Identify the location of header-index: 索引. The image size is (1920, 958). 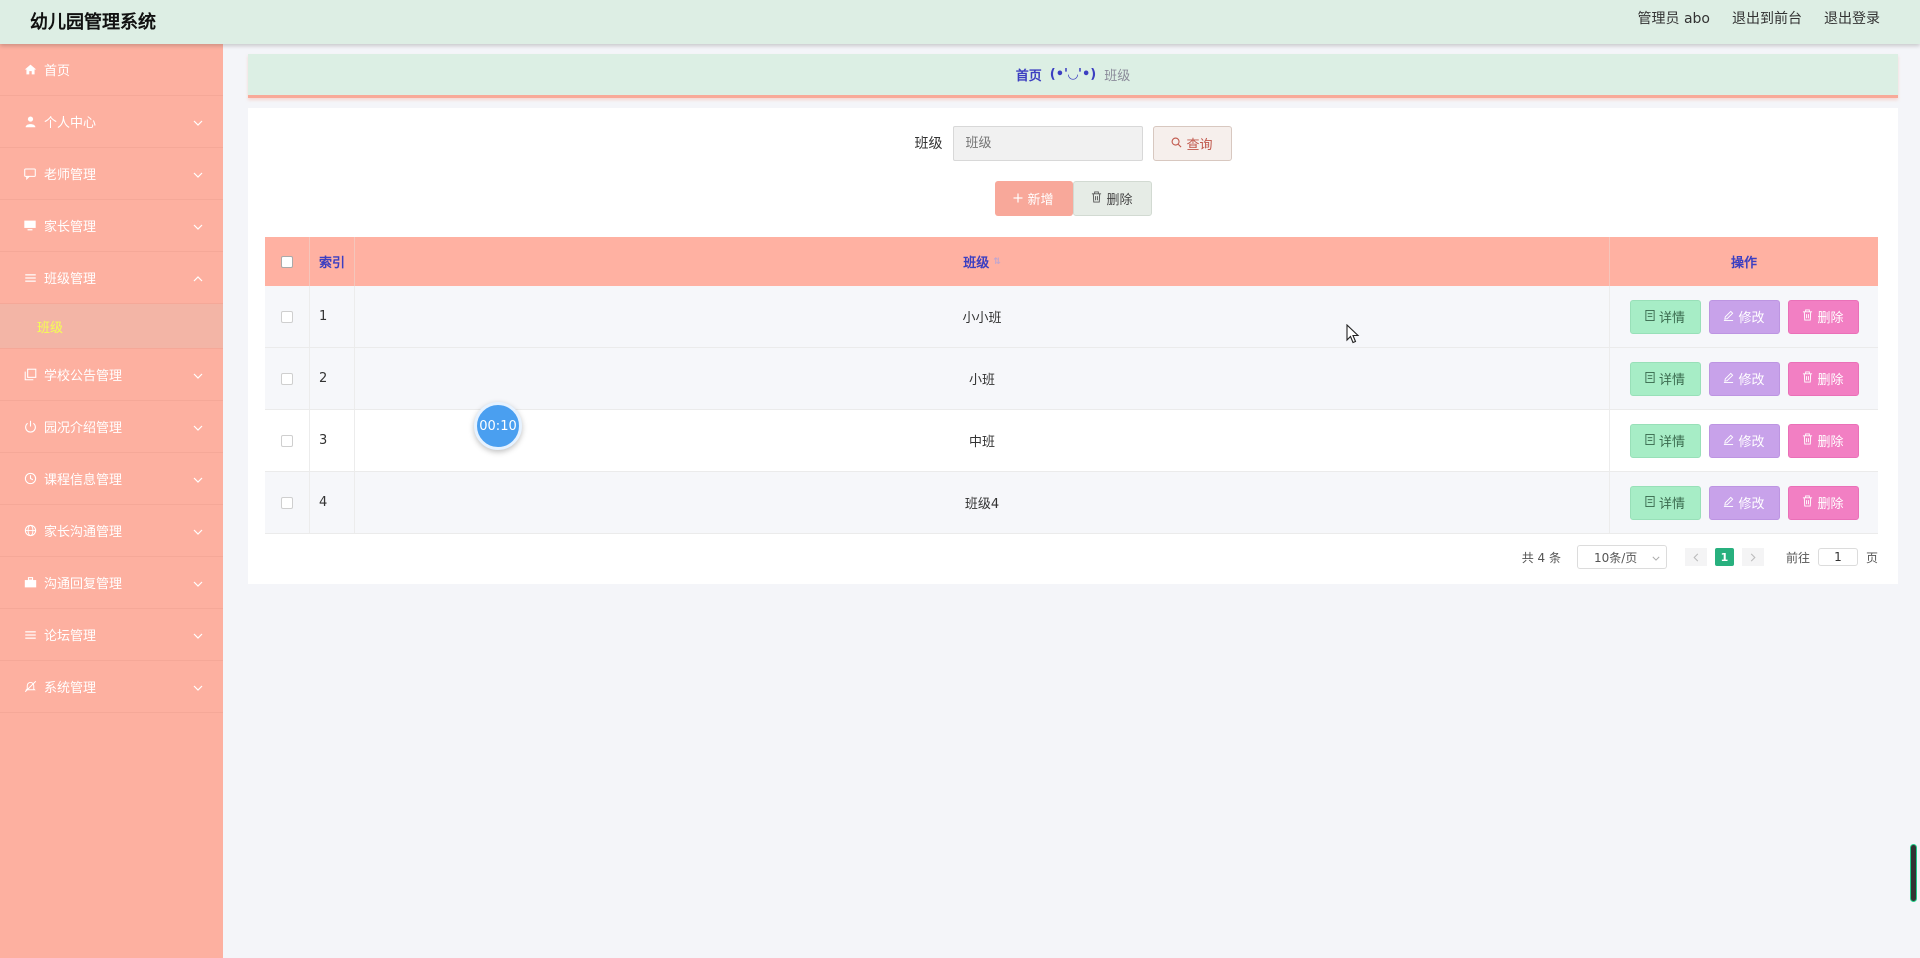
(332, 261).